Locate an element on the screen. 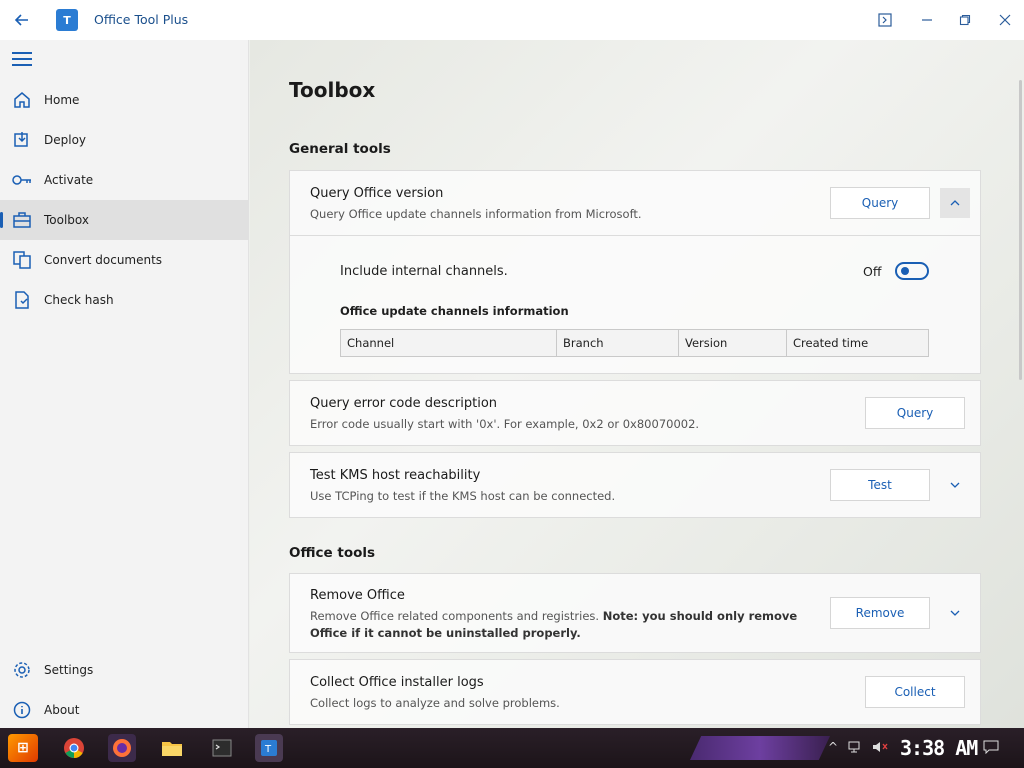  section-title-office-tools: Office tools is located at coordinates (332, 553).